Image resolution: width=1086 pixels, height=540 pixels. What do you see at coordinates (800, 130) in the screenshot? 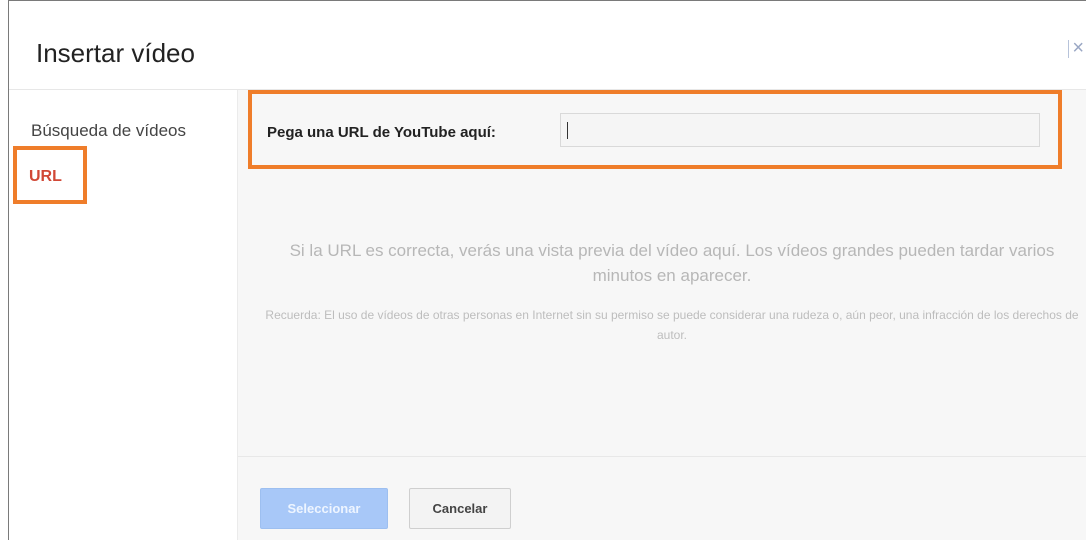
I see `url-input` at bounding box center [800, 130].